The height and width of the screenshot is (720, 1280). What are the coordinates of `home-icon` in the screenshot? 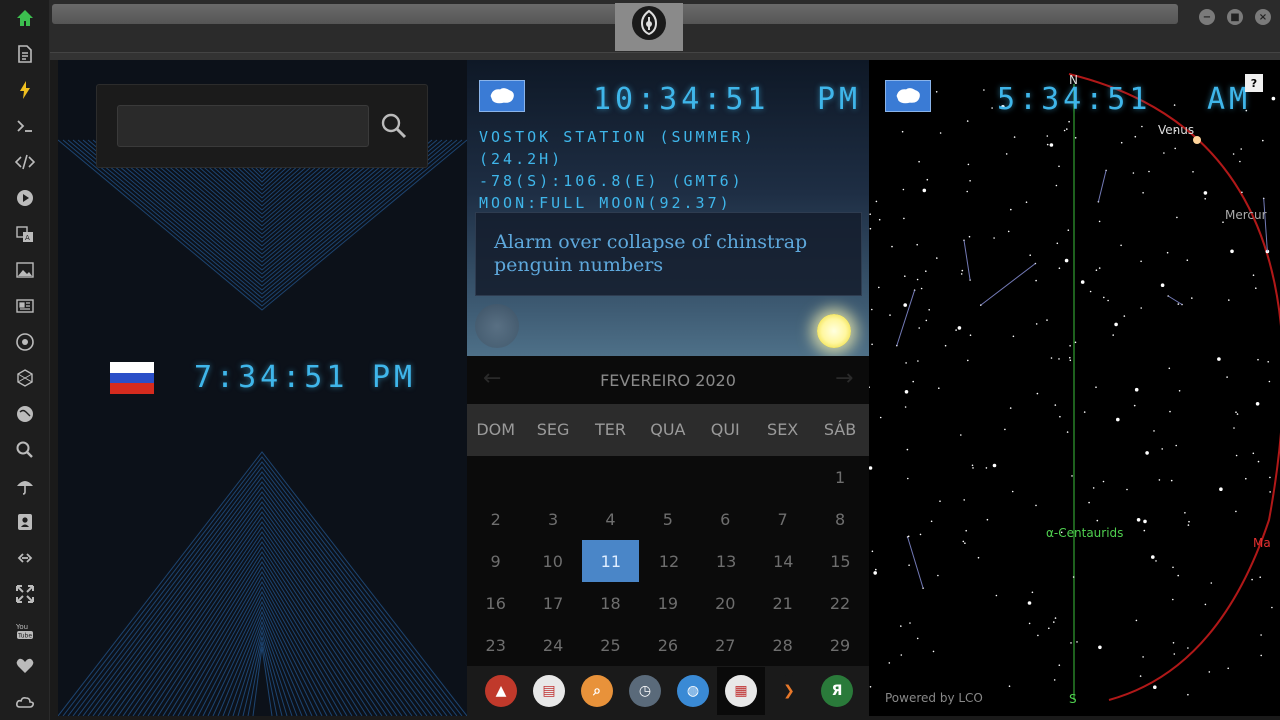 It's located at (25, 18).